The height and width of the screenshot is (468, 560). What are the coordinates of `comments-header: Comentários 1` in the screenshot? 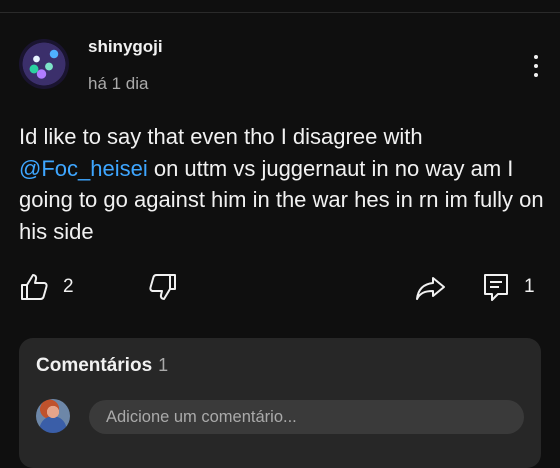 It's located at (102, 366).